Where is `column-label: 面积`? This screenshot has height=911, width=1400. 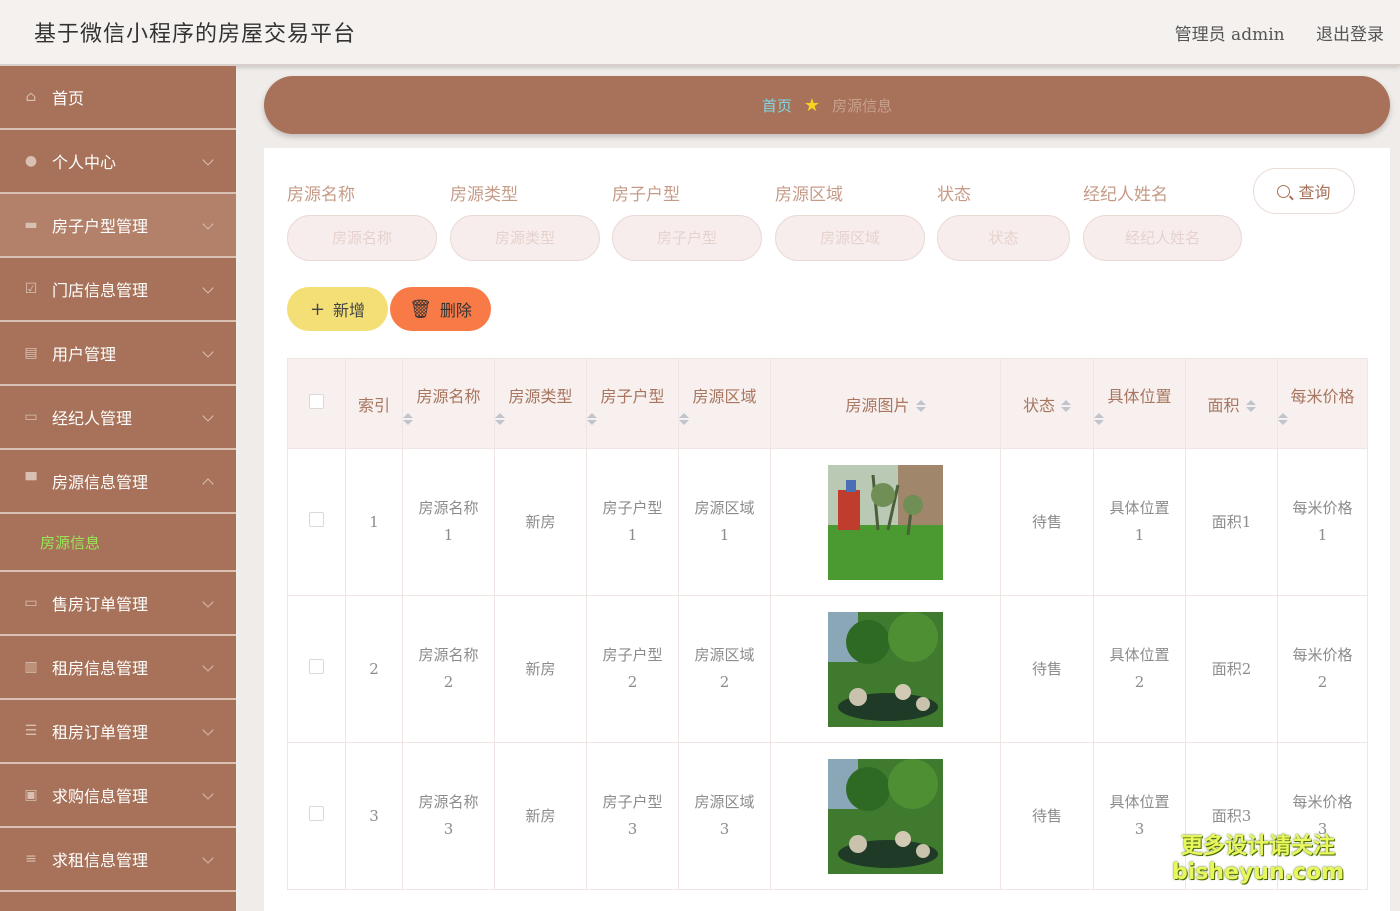
column-label: 面积 is located at coordinates (1223, 405).